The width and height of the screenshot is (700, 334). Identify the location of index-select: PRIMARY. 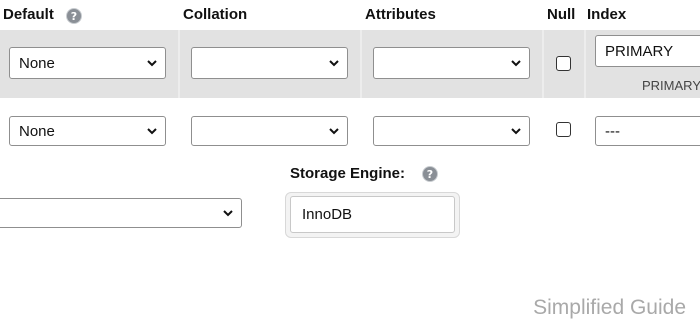
(647, 51).